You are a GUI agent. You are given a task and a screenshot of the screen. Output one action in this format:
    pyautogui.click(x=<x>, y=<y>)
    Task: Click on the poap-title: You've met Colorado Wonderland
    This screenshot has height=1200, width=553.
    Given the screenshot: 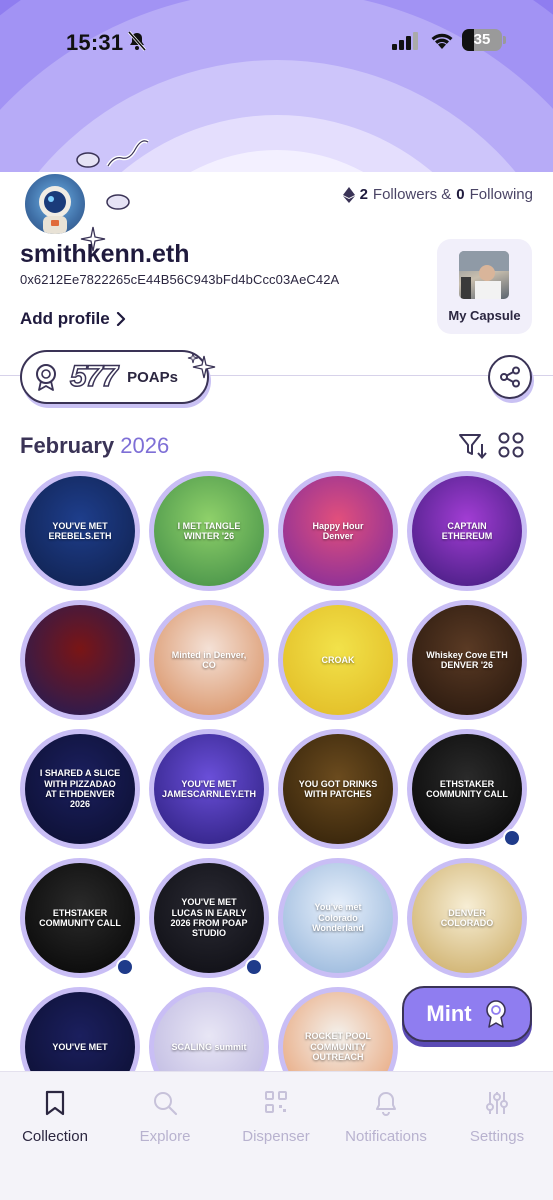 What is the action you would take?
    pyautogui.click(x=338, y=918)
    